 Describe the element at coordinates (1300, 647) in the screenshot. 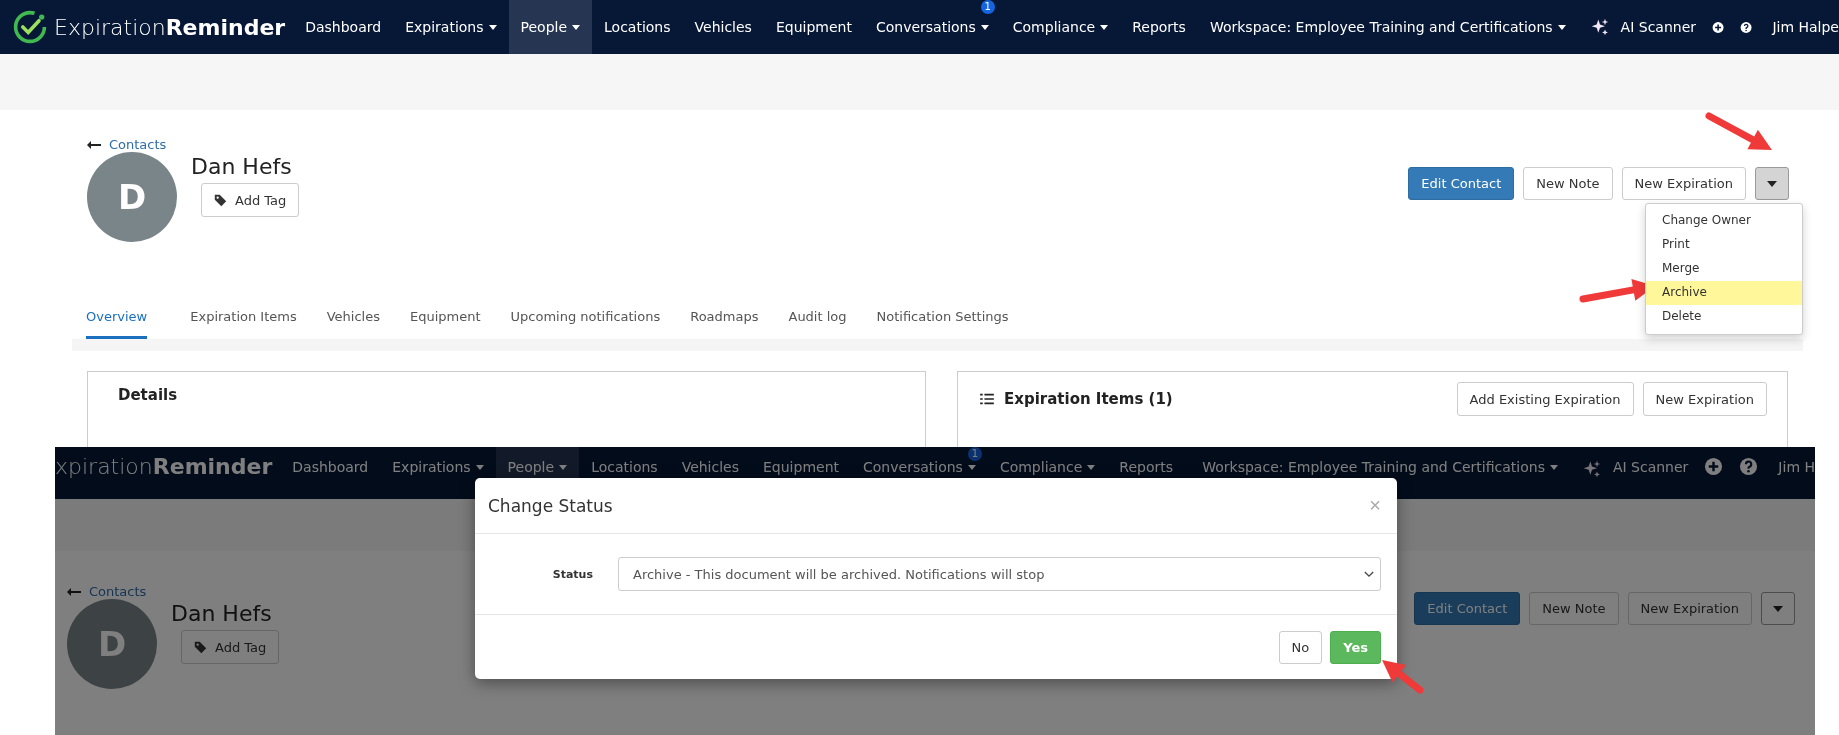

I see `cancel-button: No` at that location.